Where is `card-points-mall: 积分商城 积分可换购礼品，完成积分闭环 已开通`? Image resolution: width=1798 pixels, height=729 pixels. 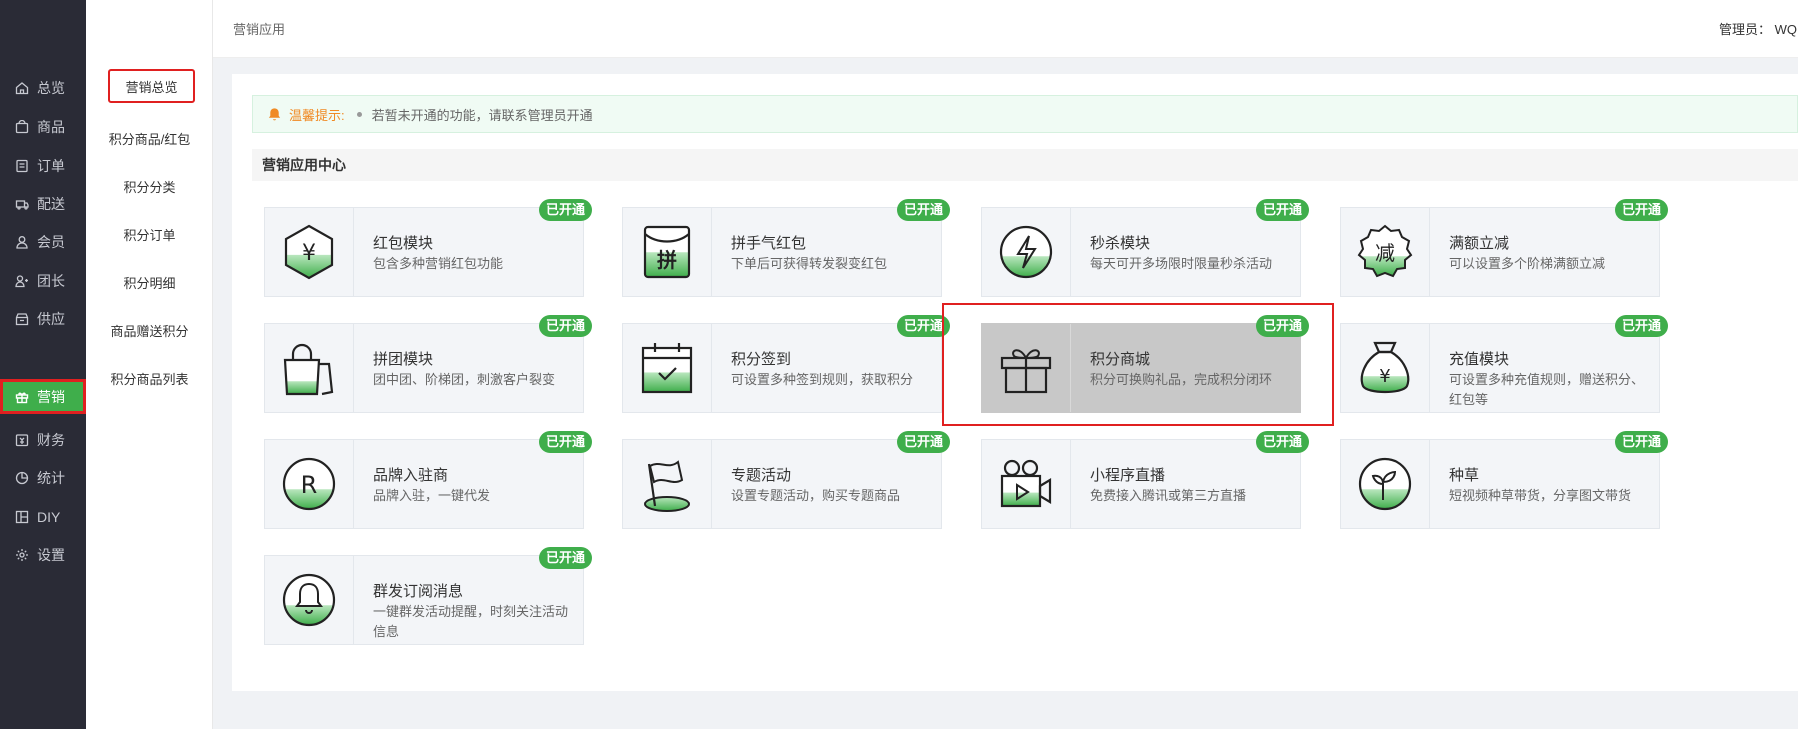 card-points-mall: 积分商城 积分可换购礼品，完成积分闭环 已开通 is located at coordinates (1145, 364).